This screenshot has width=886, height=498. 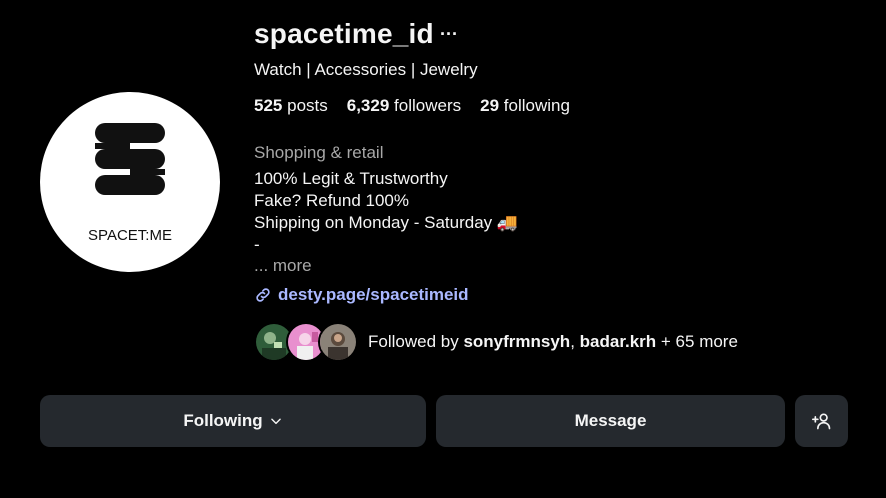 I want to click on link-text: desty.page/spacetimeid, so click(x=373, y=294).